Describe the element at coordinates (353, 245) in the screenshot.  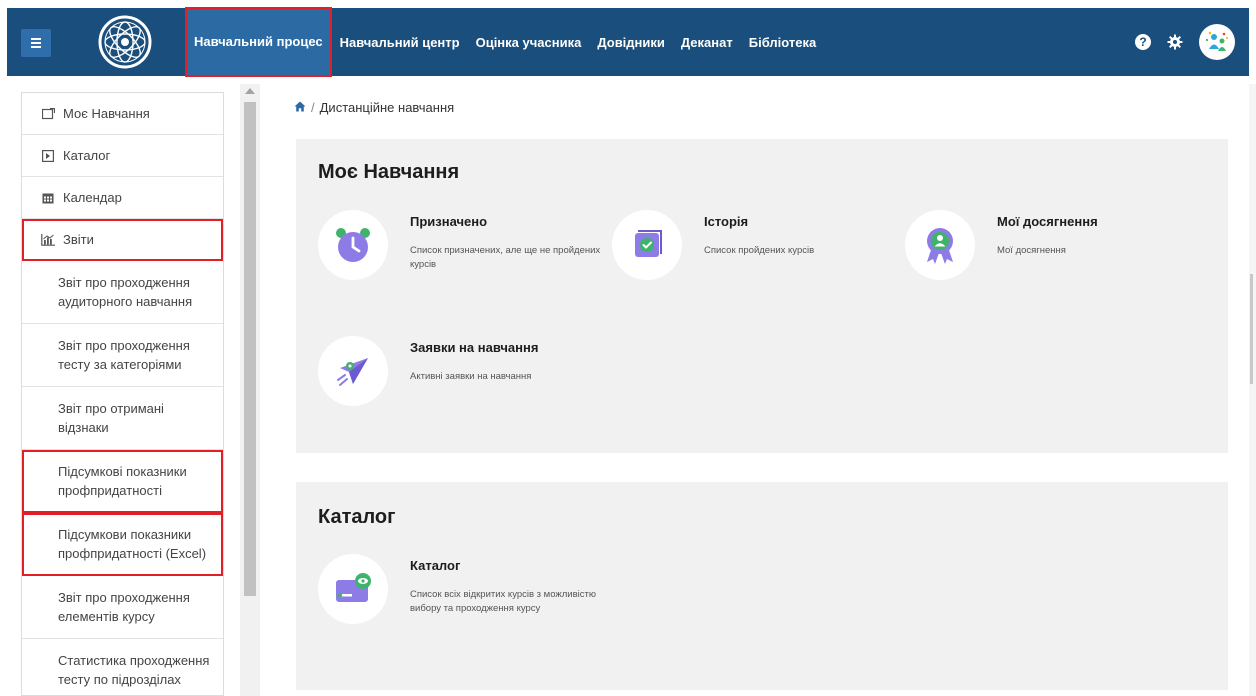
I see `alarm-clock-icon` at that location.